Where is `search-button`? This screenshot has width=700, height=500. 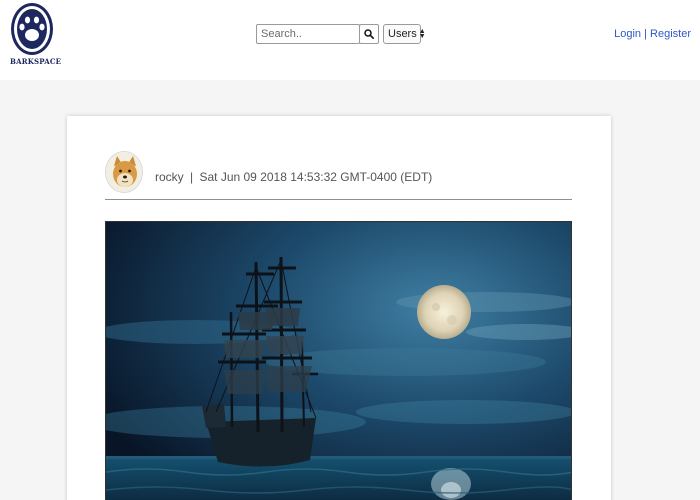 search-button is located at coordinates (369, 34).